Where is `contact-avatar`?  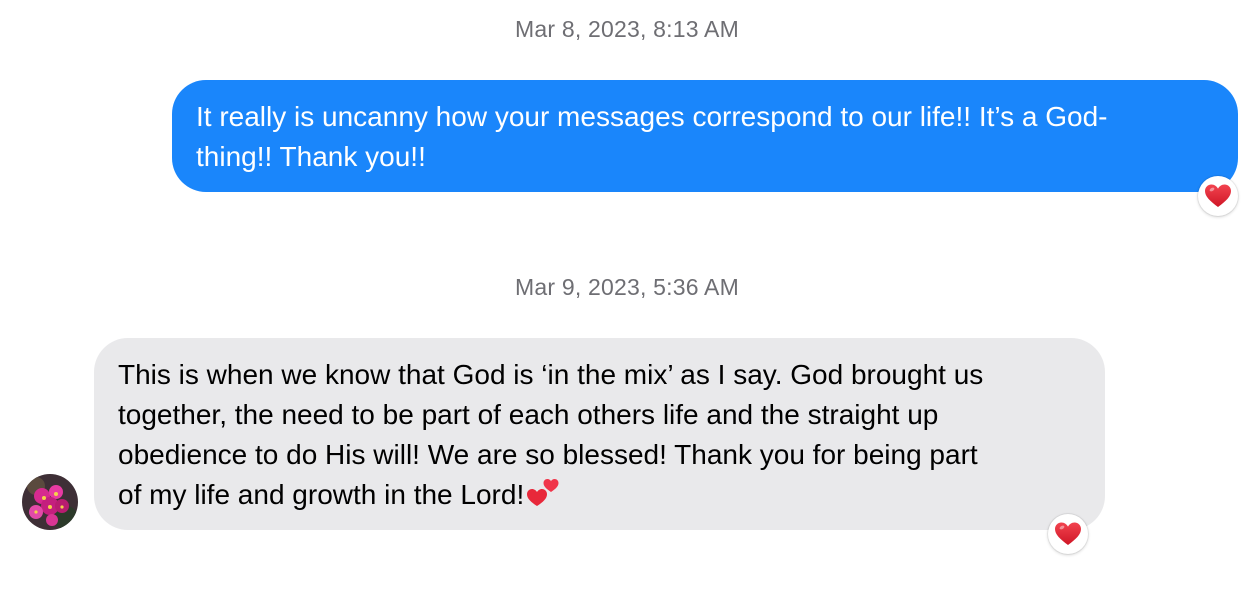 contact-avatar is located at coordinates (50, 502).